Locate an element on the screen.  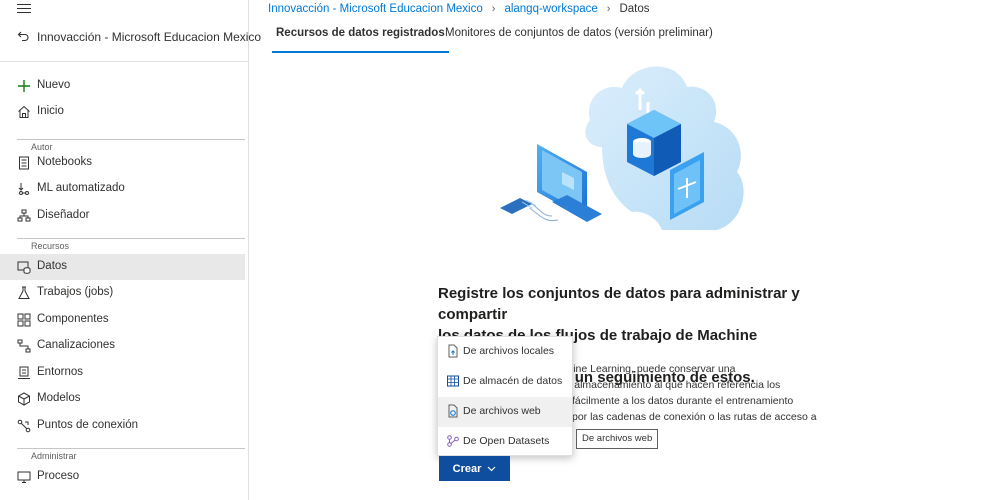
menu-item-open-datasets: De Open Datasets is located at coordinates (505, 442).